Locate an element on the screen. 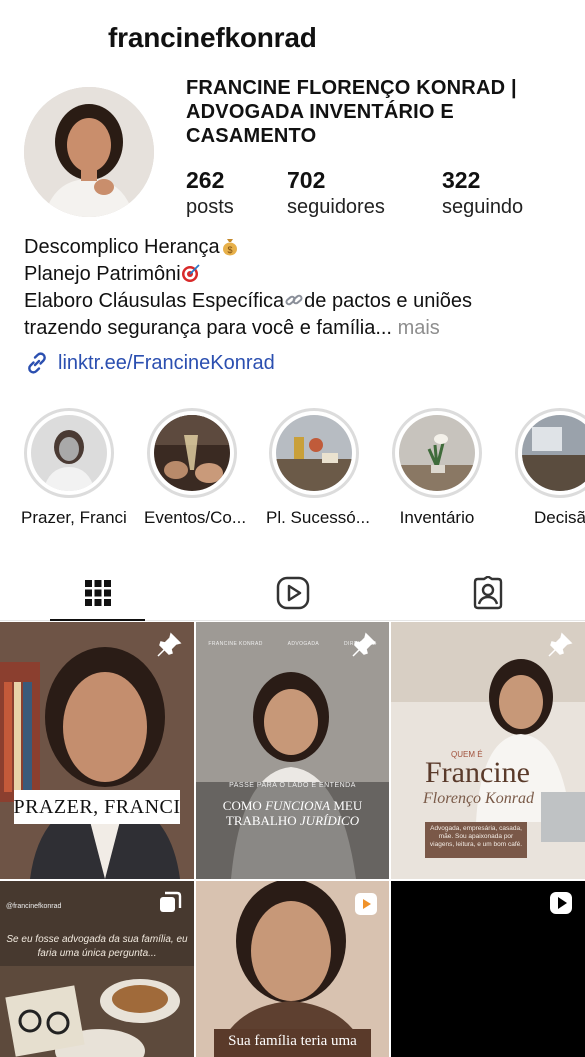 This screenshot has width=585, height=1057. bio-line-4: de pactos e uniões is located at coordinates (388, 301).